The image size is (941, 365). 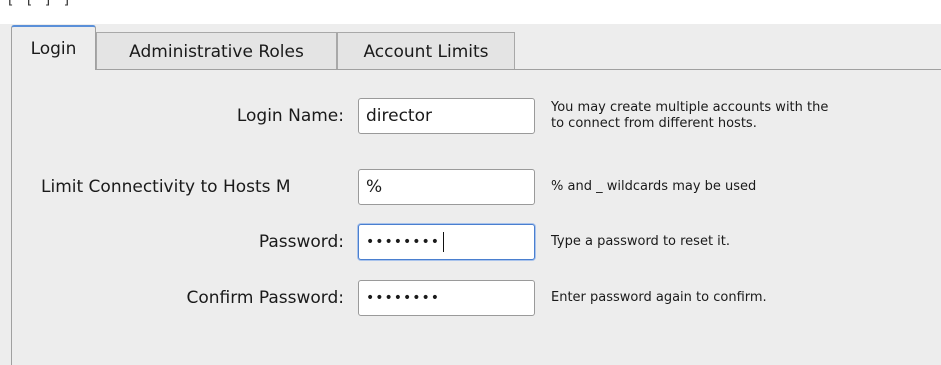 I want to click on login-name-hint-line2: to connect from different hosts., so click(x=654, y=123).